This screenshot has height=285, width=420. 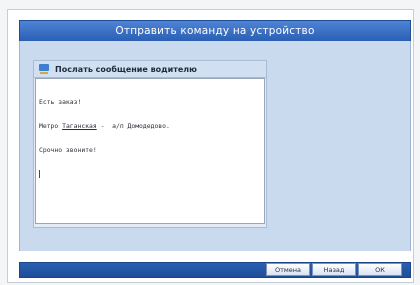 I want to click on message-line-1: Есть заказ!, so click(x=60, y=102).